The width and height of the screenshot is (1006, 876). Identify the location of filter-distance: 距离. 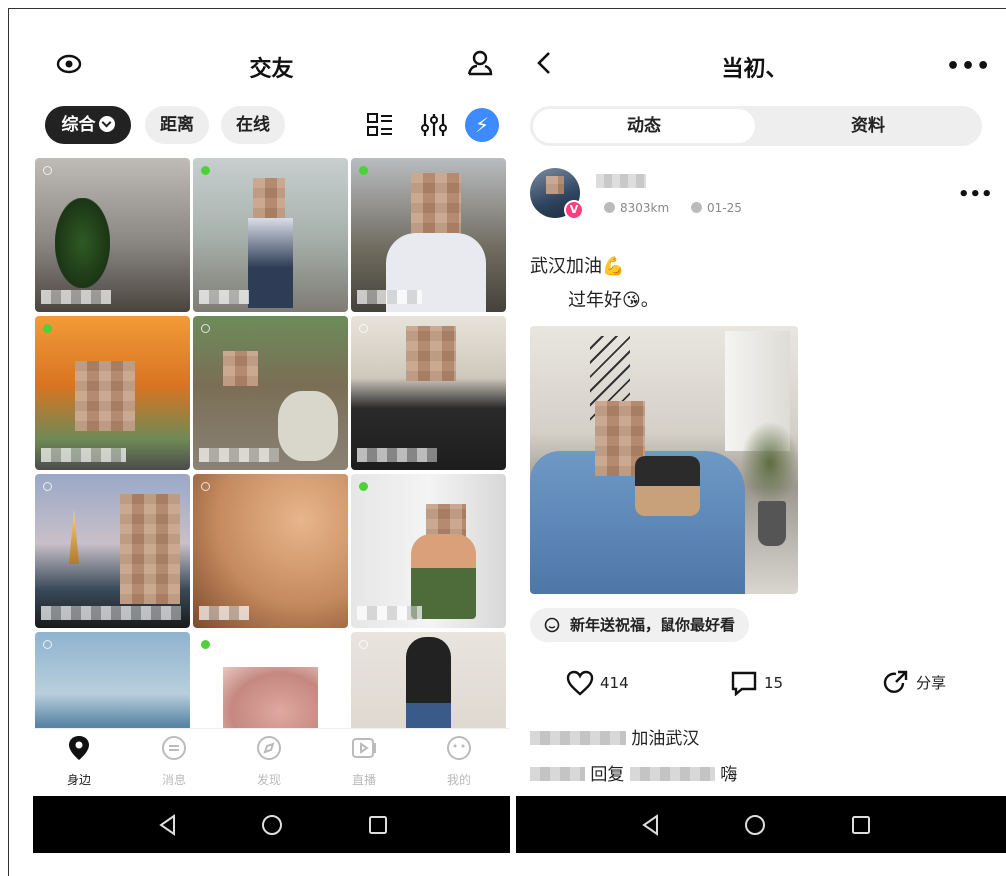
(177, 125).